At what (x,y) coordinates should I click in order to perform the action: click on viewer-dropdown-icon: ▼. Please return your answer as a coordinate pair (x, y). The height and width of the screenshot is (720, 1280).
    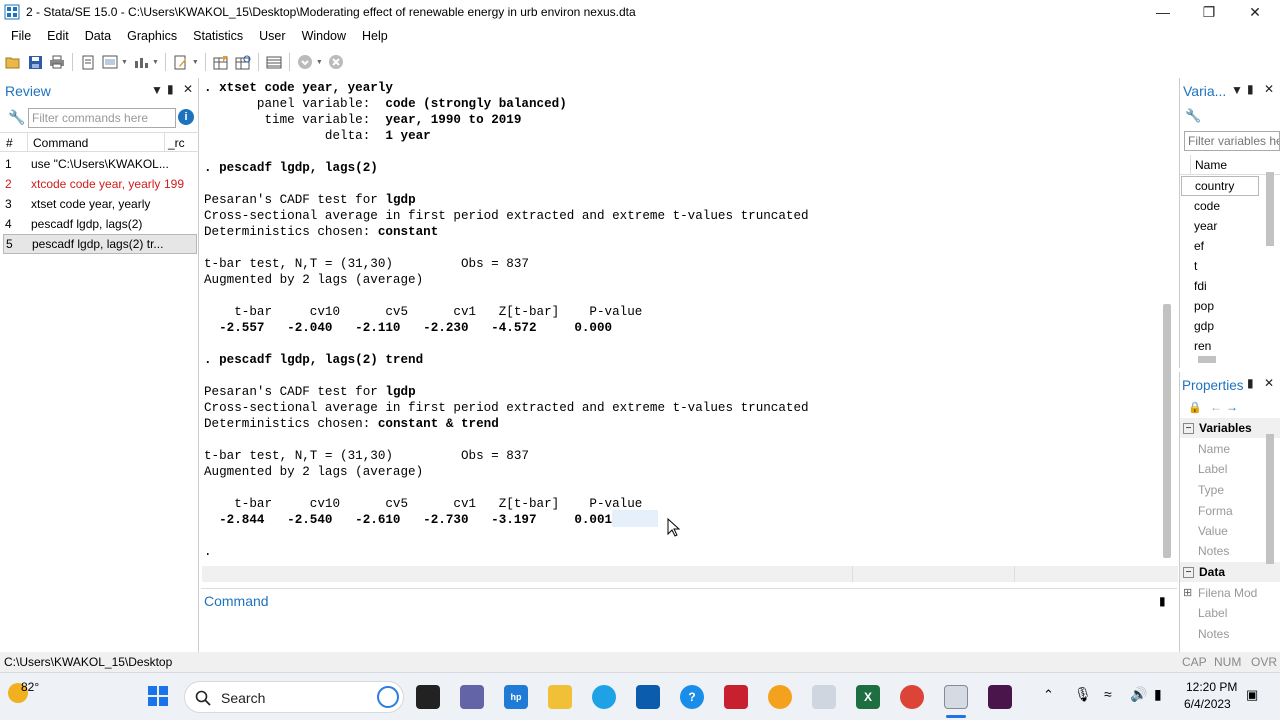
    Looking at the image, I should click on (124, 62).